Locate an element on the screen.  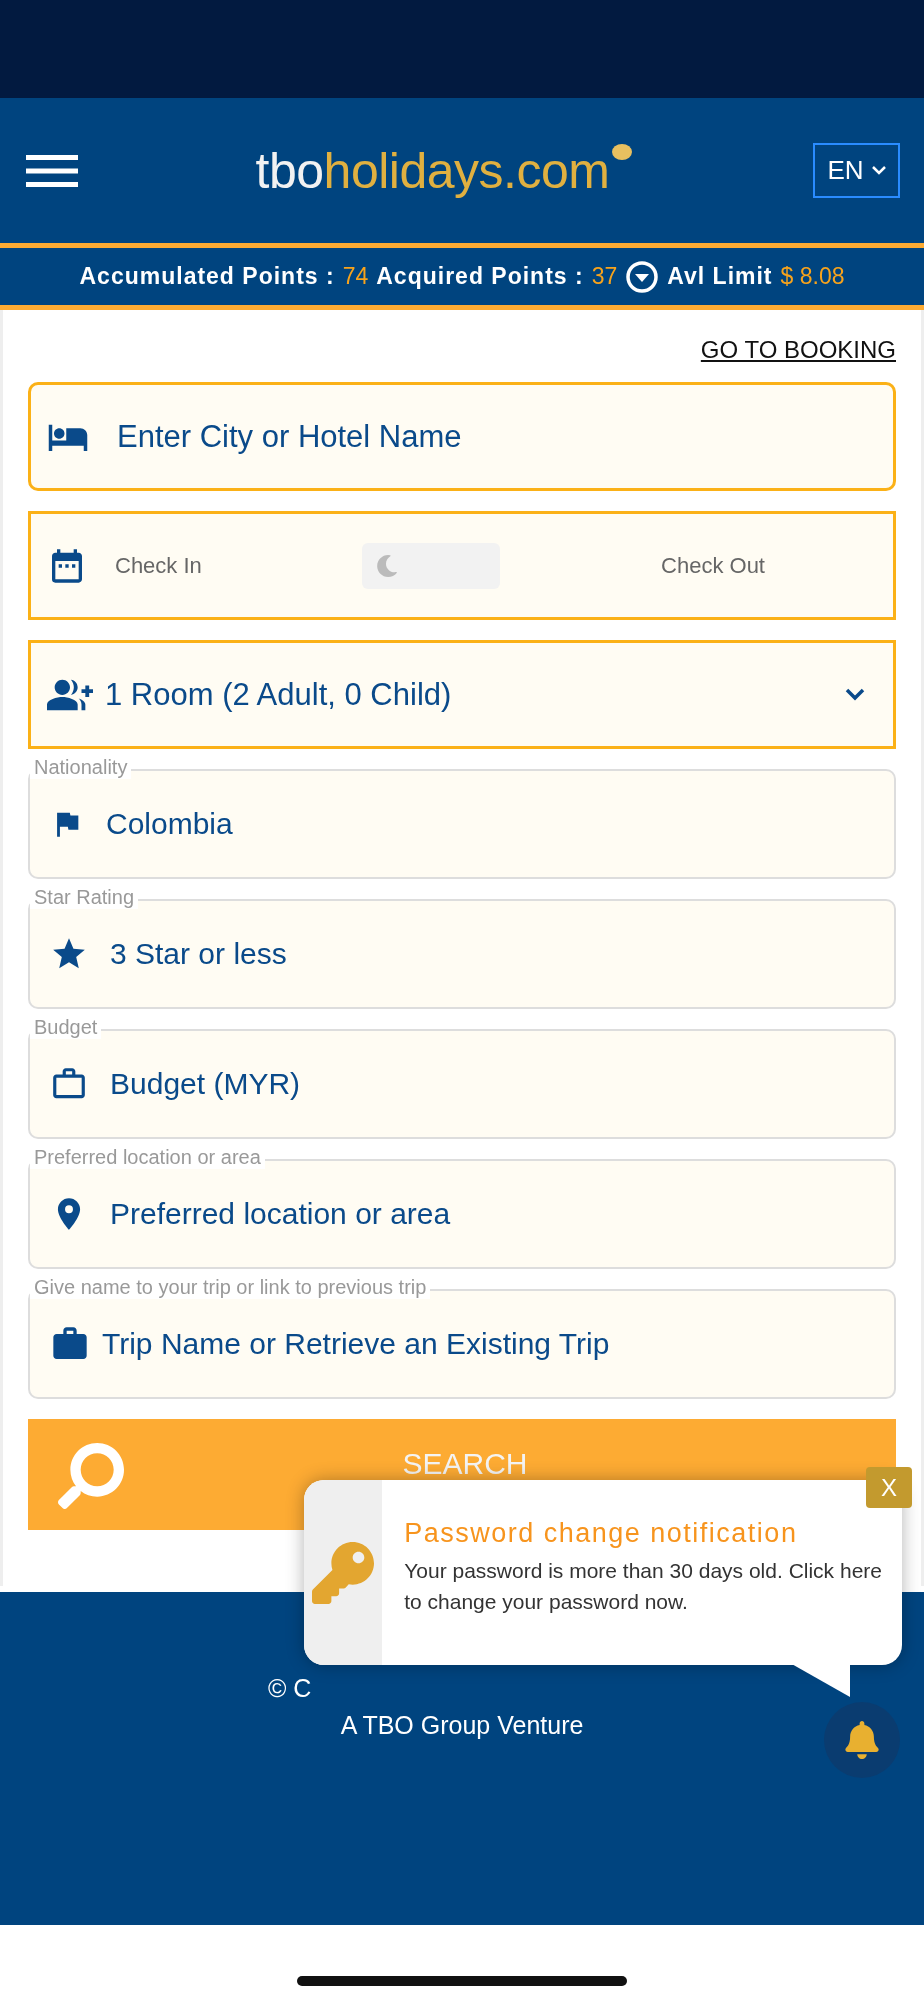
search-icon is located at coordinates (91, 1476).